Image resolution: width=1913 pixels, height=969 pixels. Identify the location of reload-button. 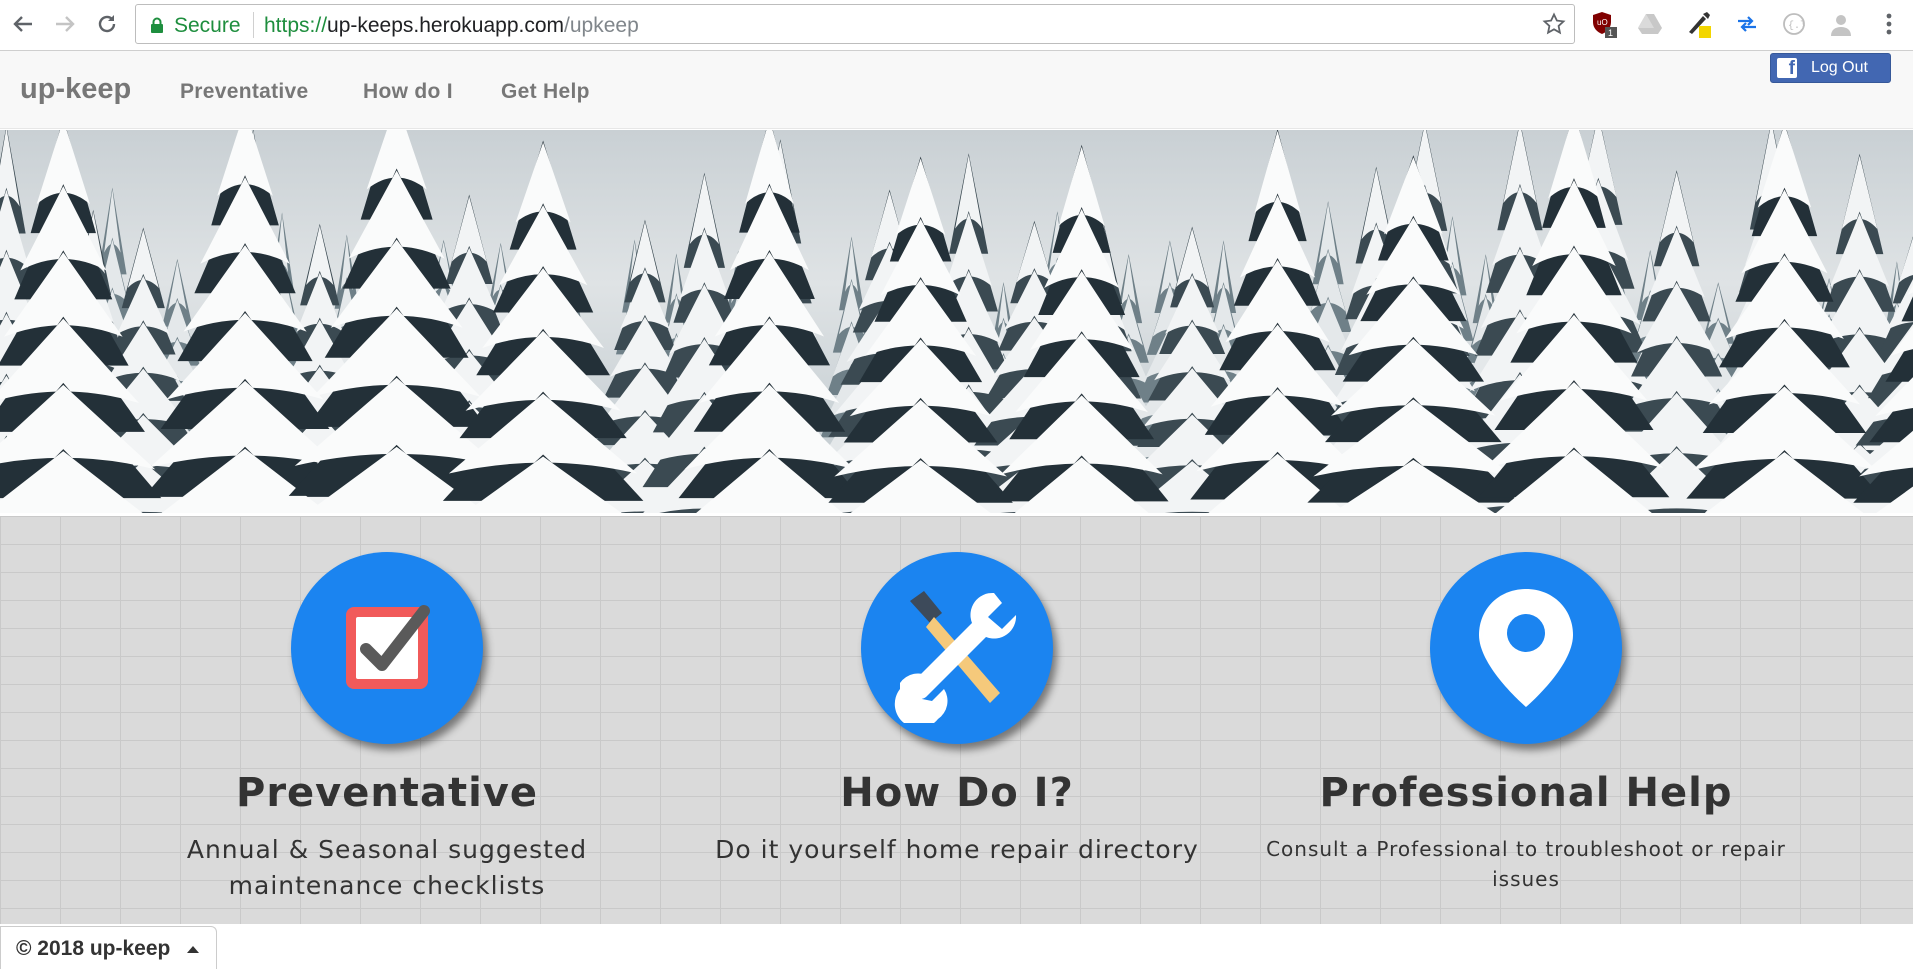
(107, 24).